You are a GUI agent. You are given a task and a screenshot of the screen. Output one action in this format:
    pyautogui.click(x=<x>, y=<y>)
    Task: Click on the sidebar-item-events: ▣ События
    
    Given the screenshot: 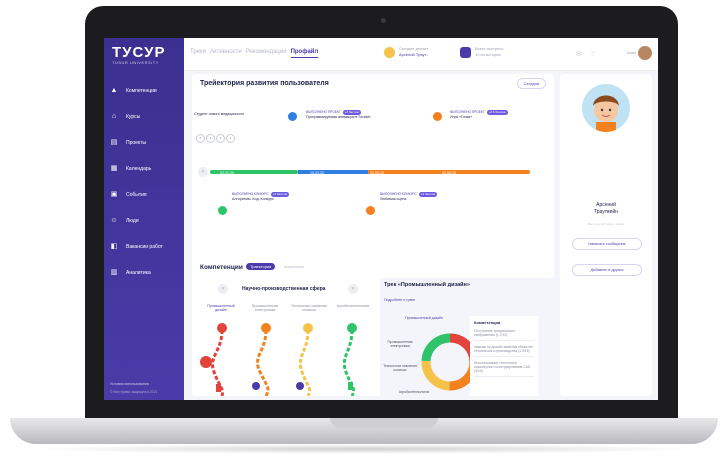 What is the action you would take?
    pyautogui.click(x=144, y=195)
    